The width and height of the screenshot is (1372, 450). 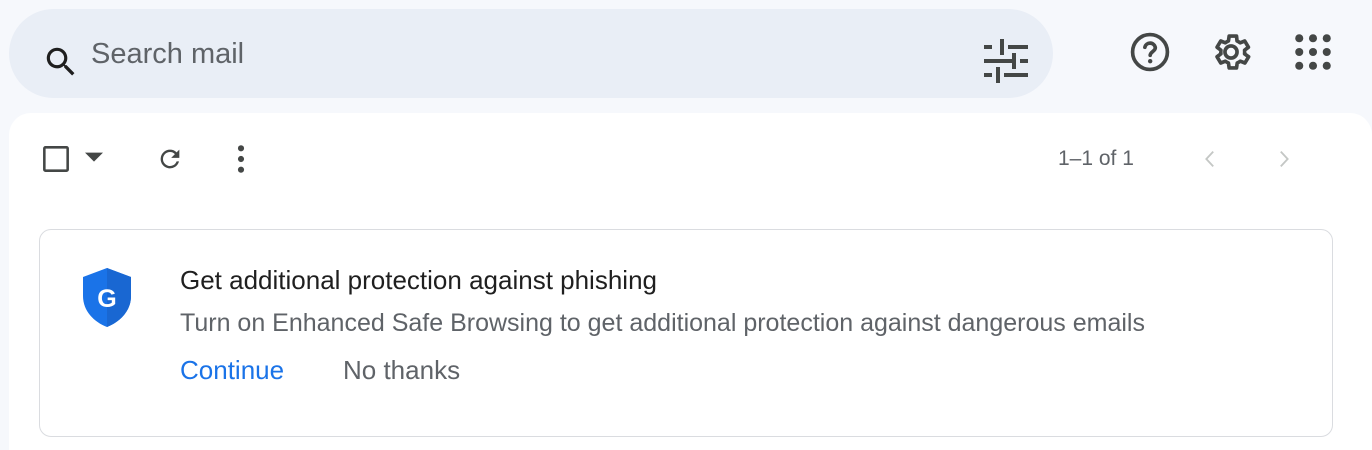 I want to click on tune-icon, so click(x=1006, y=61).